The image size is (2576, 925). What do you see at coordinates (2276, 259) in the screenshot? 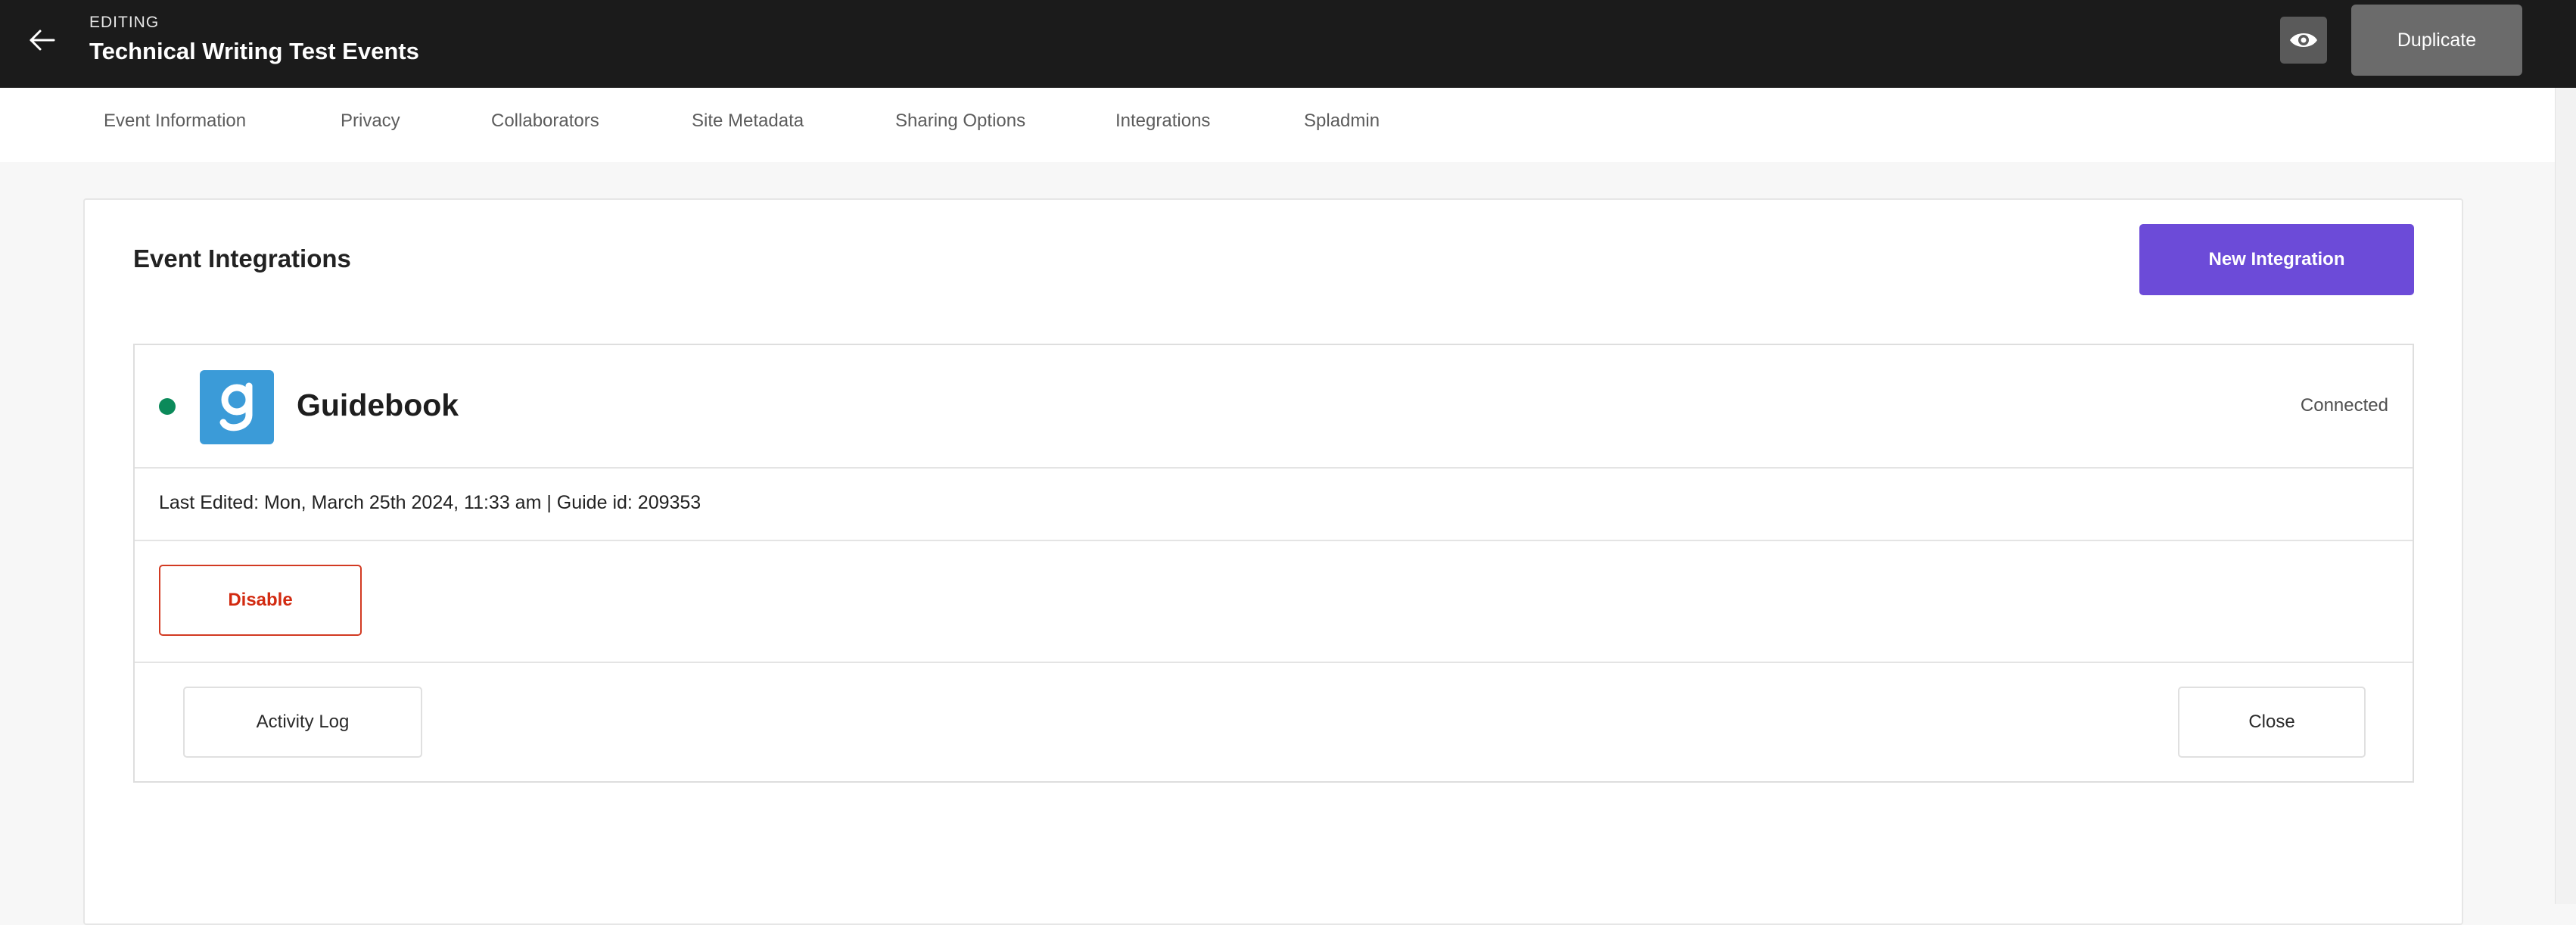
I see `new-integration-button: New Integration` at bounding box center [2276, 259].